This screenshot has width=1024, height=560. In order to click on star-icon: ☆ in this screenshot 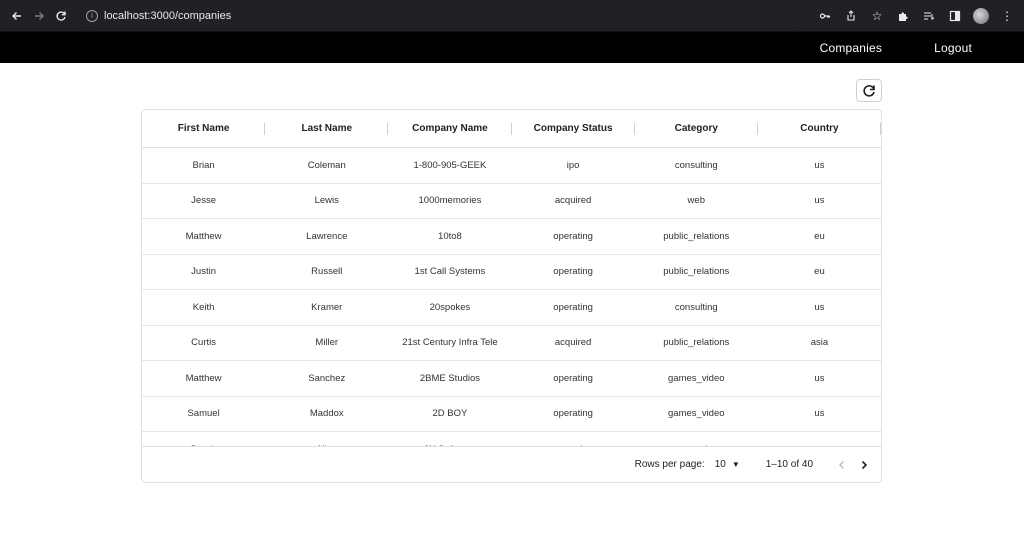, I will do `click(877, 16)`.